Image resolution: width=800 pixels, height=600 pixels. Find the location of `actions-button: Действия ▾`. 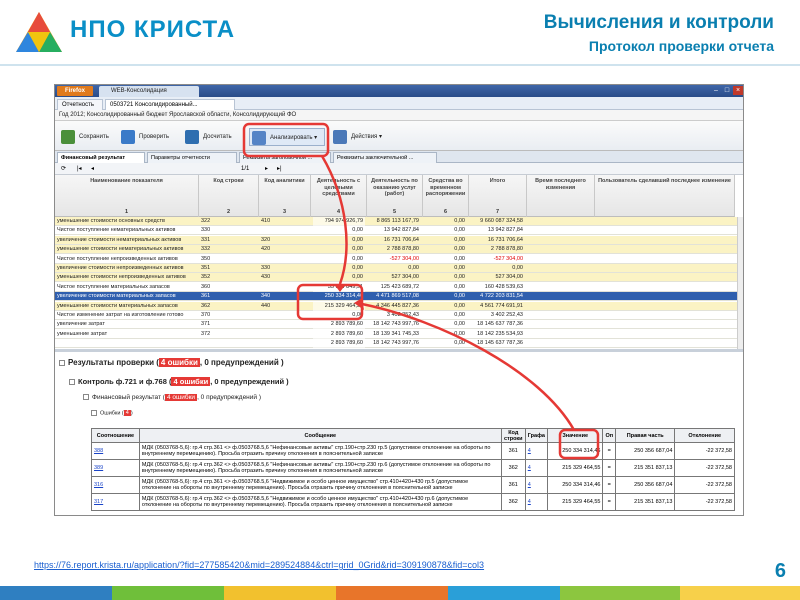

actions-button: Действия ▾ is located at coordinates (356, 137).